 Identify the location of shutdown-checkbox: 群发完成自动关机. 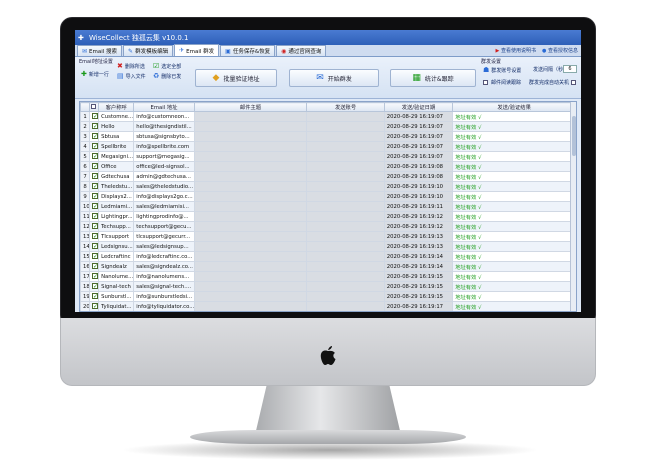
(553, 82).